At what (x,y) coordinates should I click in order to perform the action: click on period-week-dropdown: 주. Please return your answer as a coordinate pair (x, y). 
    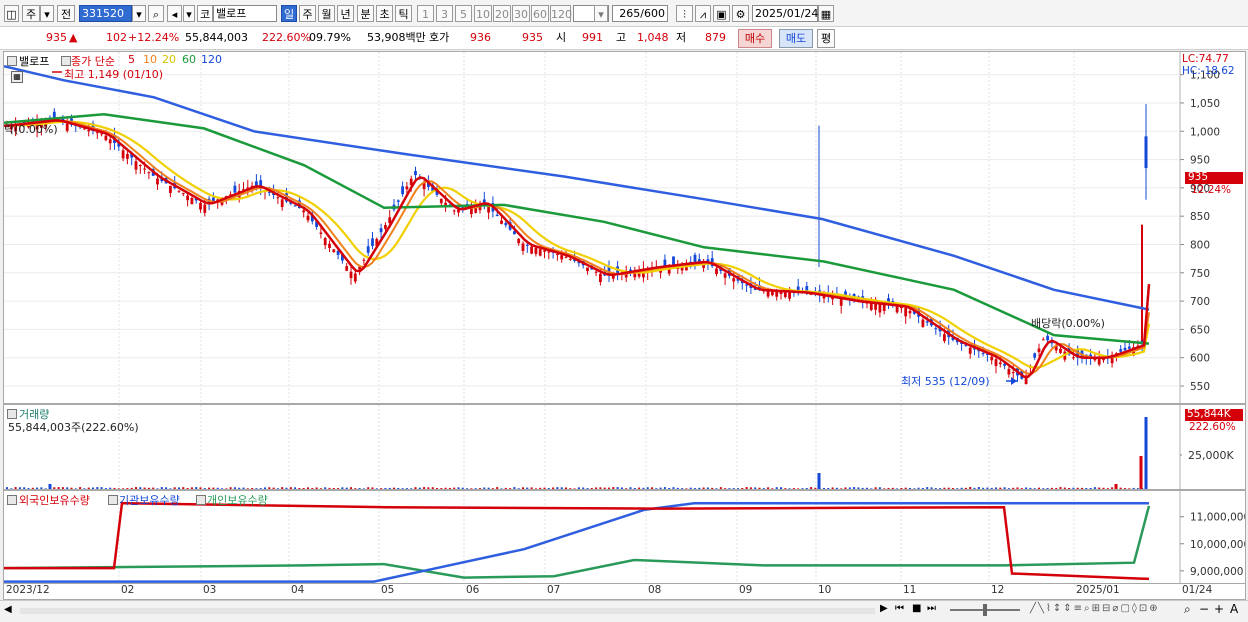
    Looking at the image, I should click on (31, 13).